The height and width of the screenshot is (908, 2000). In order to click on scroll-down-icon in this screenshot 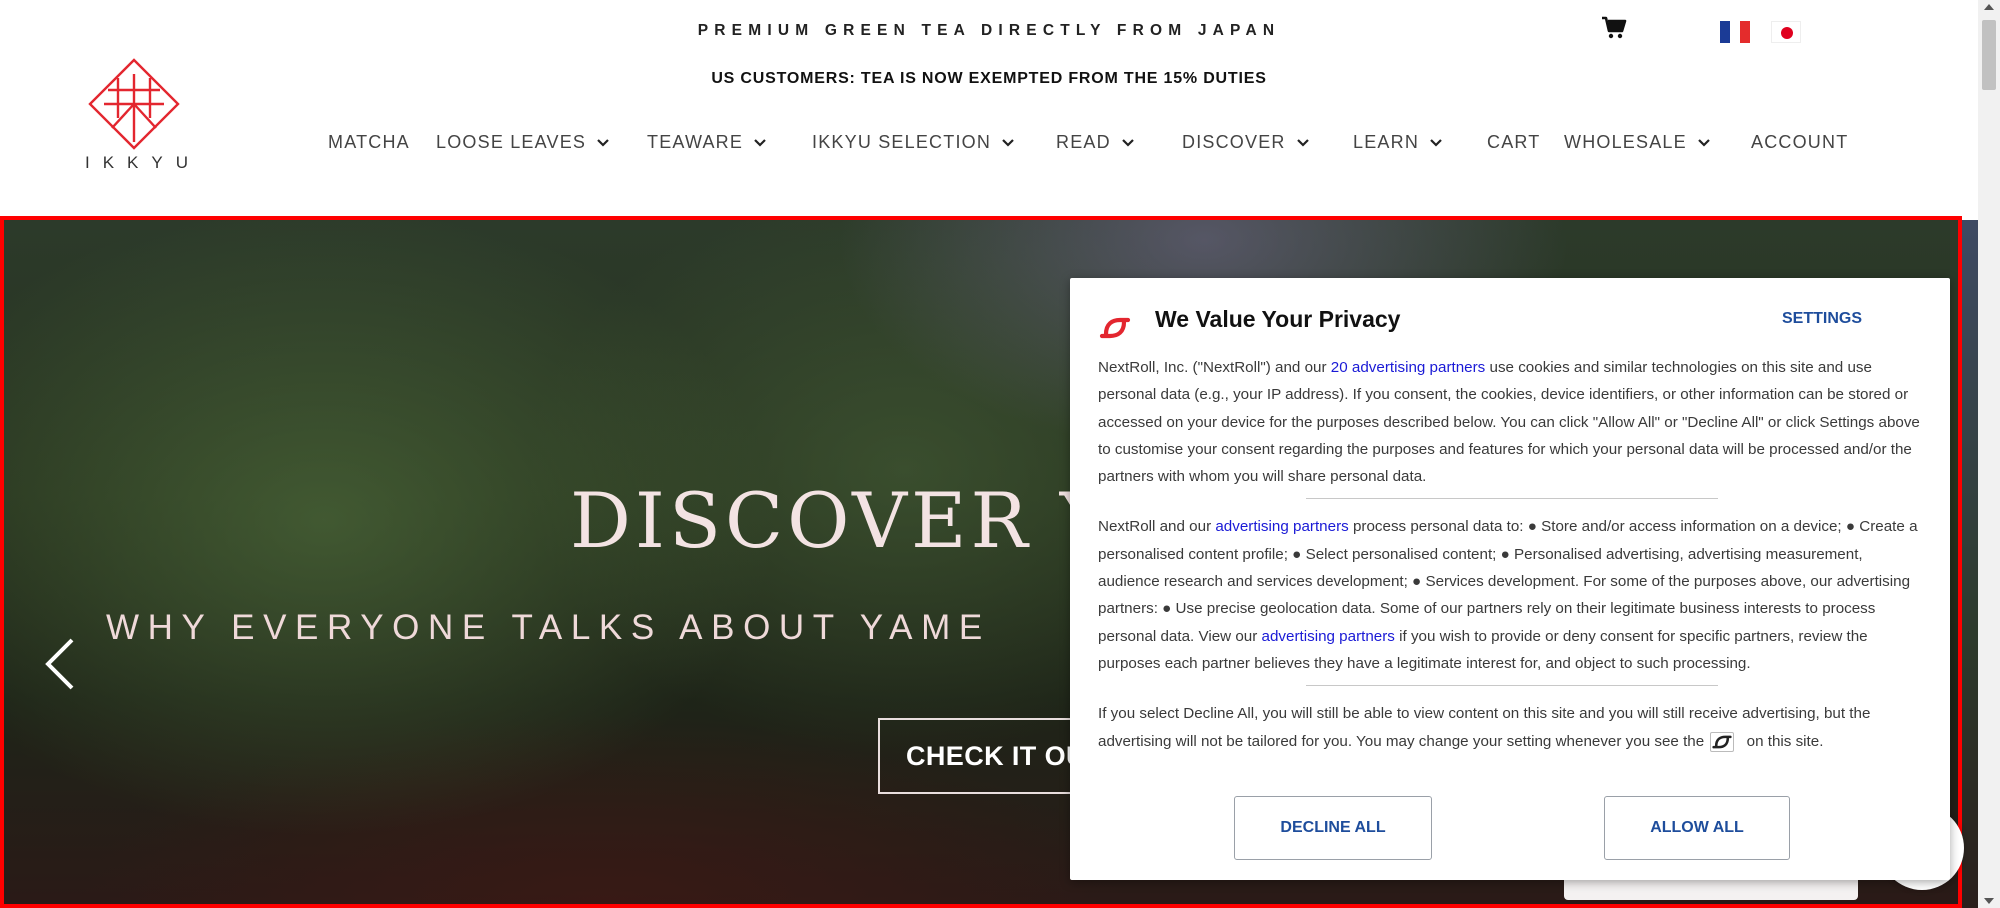, I will do `click(1989, 901)`.